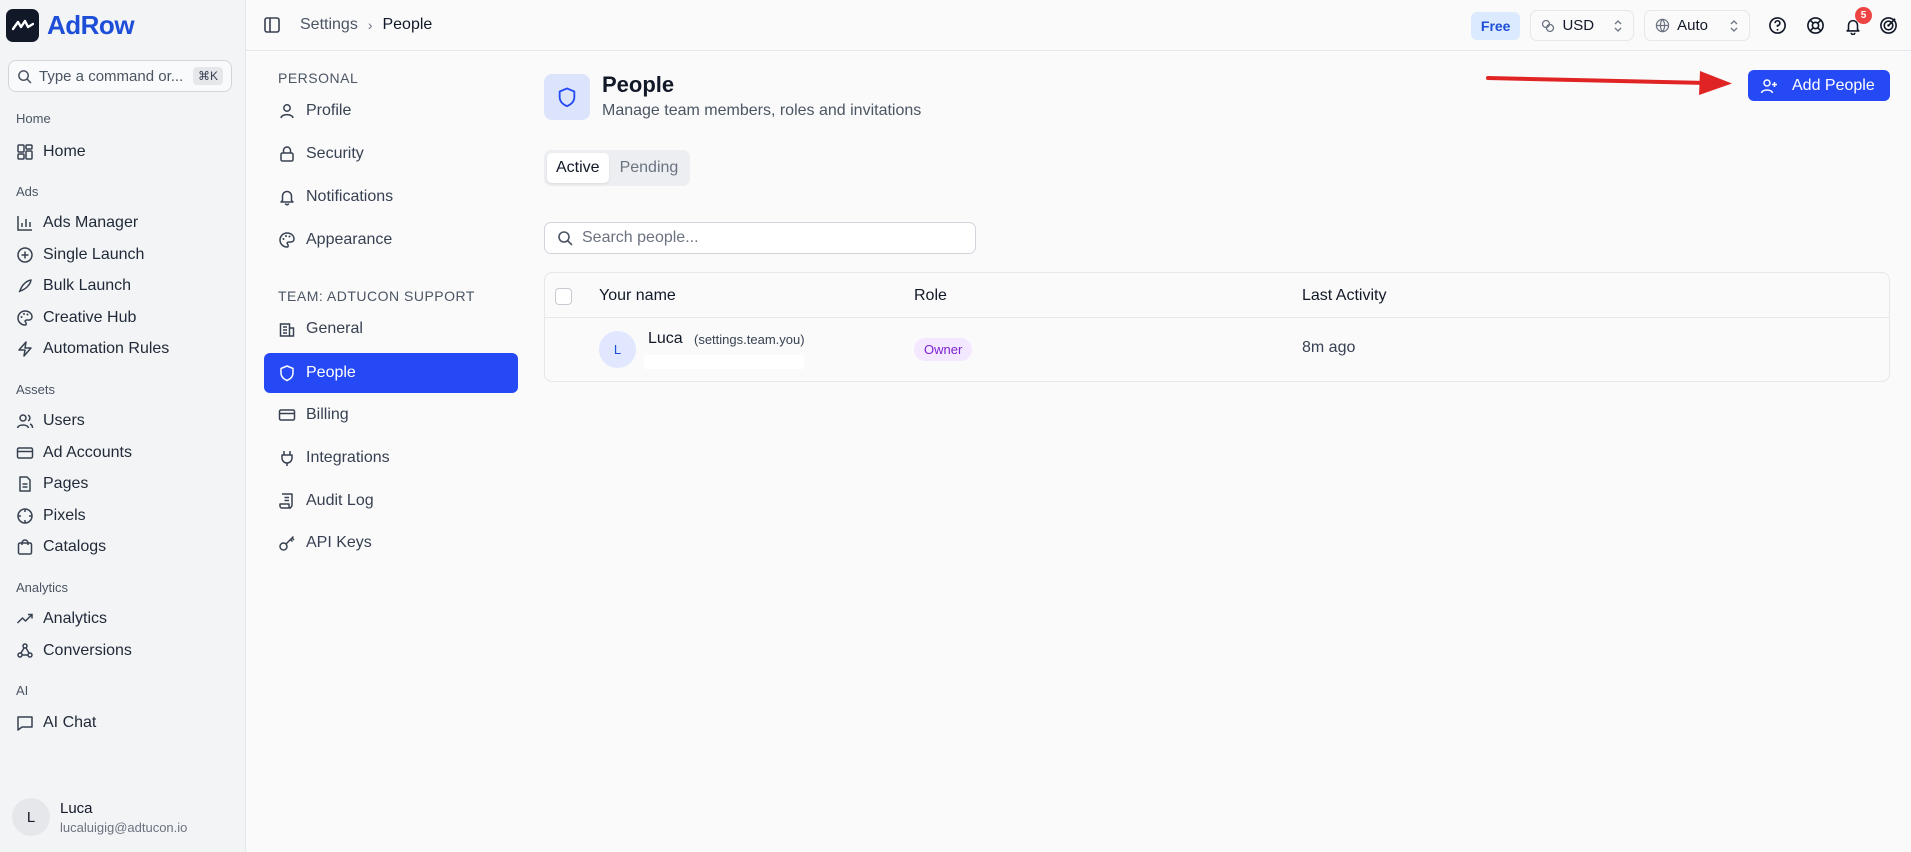  I want to click on lifebuoy-icon, so click(1815, 25).